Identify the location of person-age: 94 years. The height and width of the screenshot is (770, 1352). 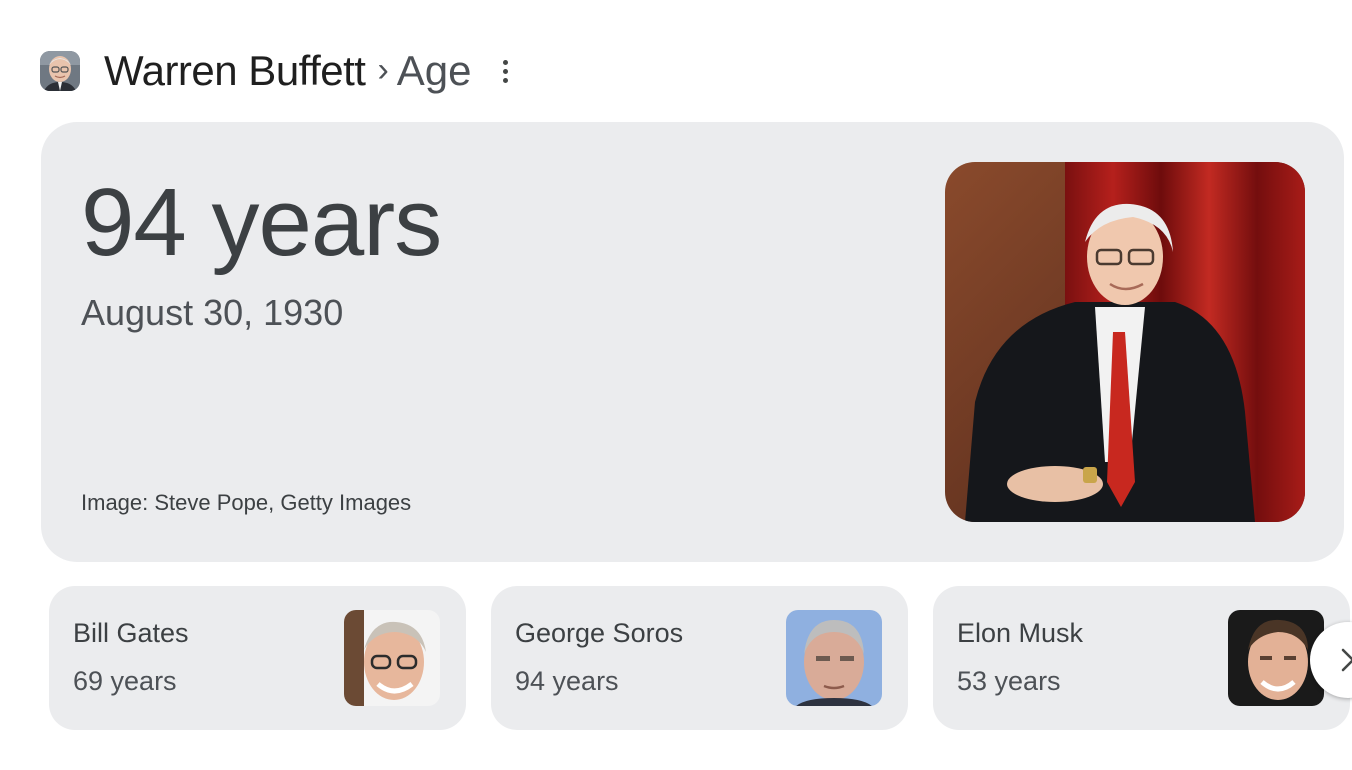
(567, 681).